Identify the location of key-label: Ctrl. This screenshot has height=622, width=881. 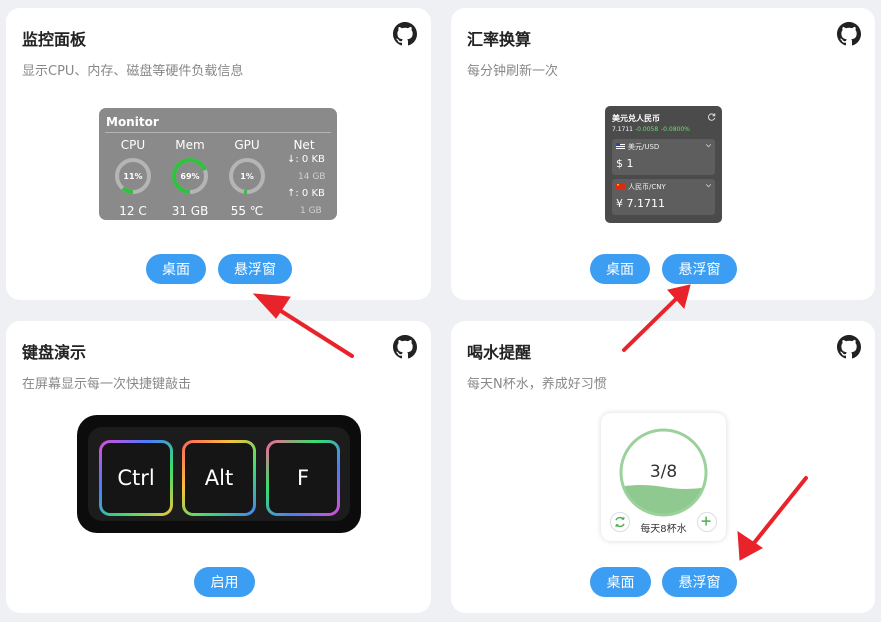
(136, 478).